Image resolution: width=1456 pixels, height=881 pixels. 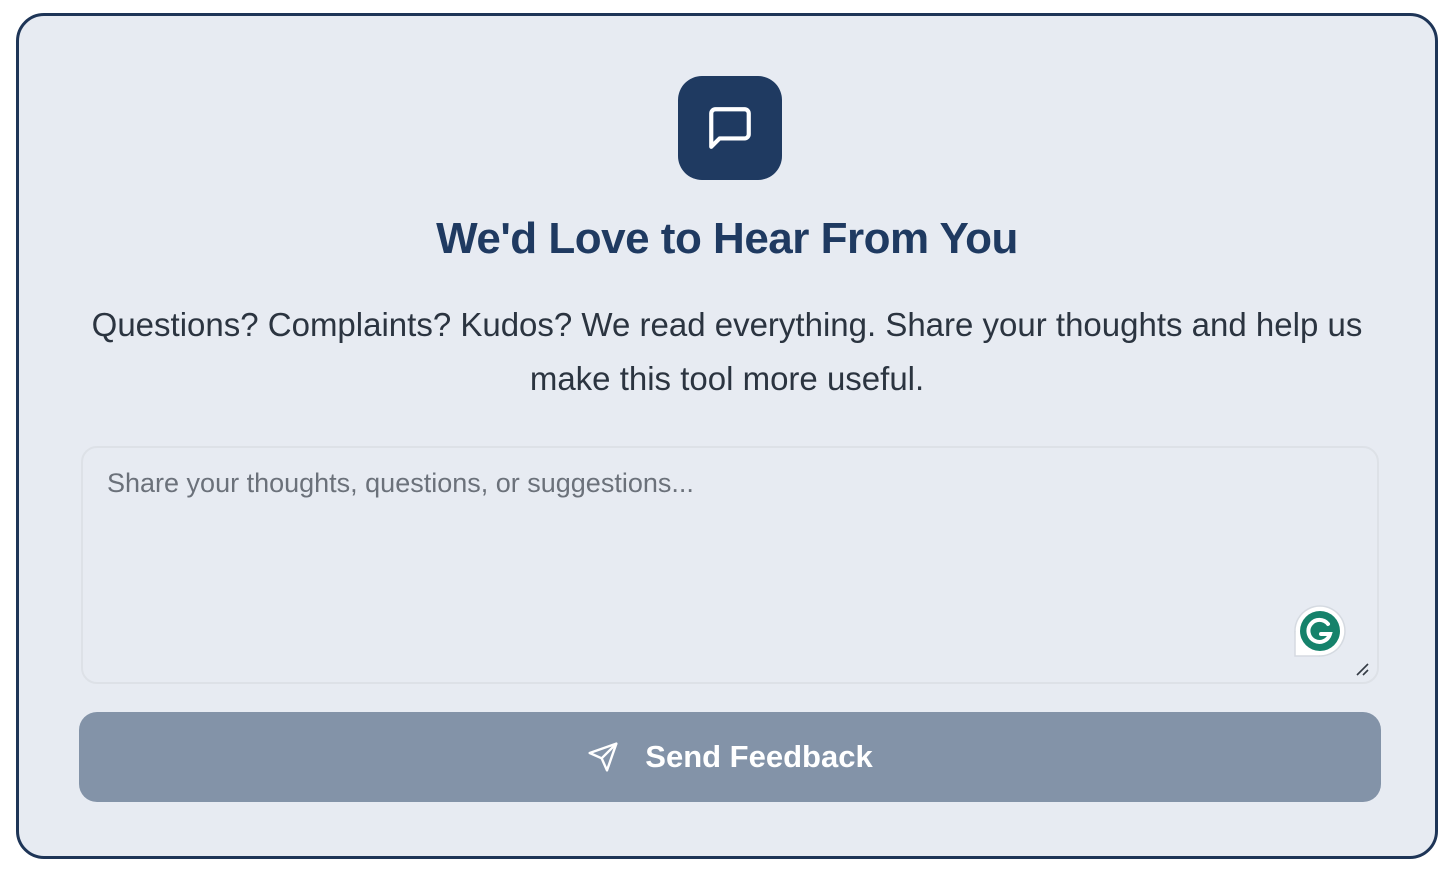 What do you see at coordinates (603, 757) in the screenshot?
I see `send-icon` at bounding box center [603, 757].